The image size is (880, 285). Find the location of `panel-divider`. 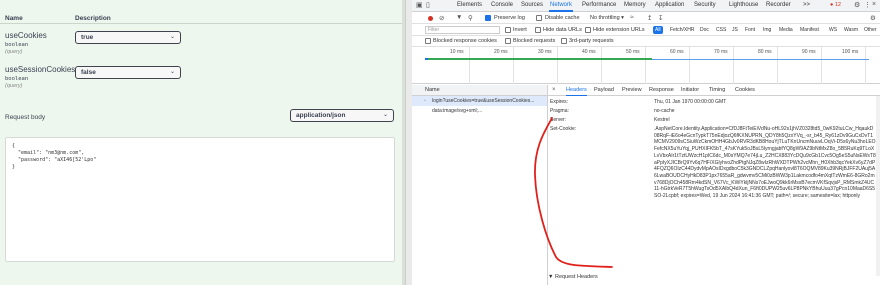

panel-divider is located at coordinates (408, 142).